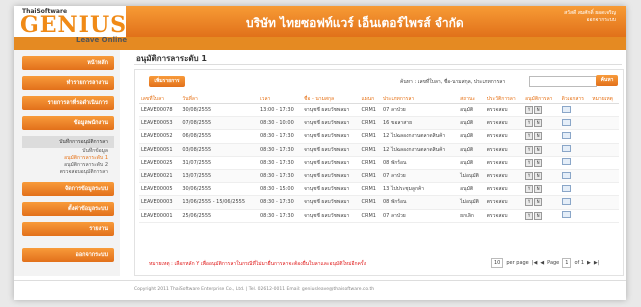 The width and height of the screenshot is (641, 307). Describe the element at coordinates (597, 263) in the screenshot. I see `last-page-icon: ▶|` at that location.